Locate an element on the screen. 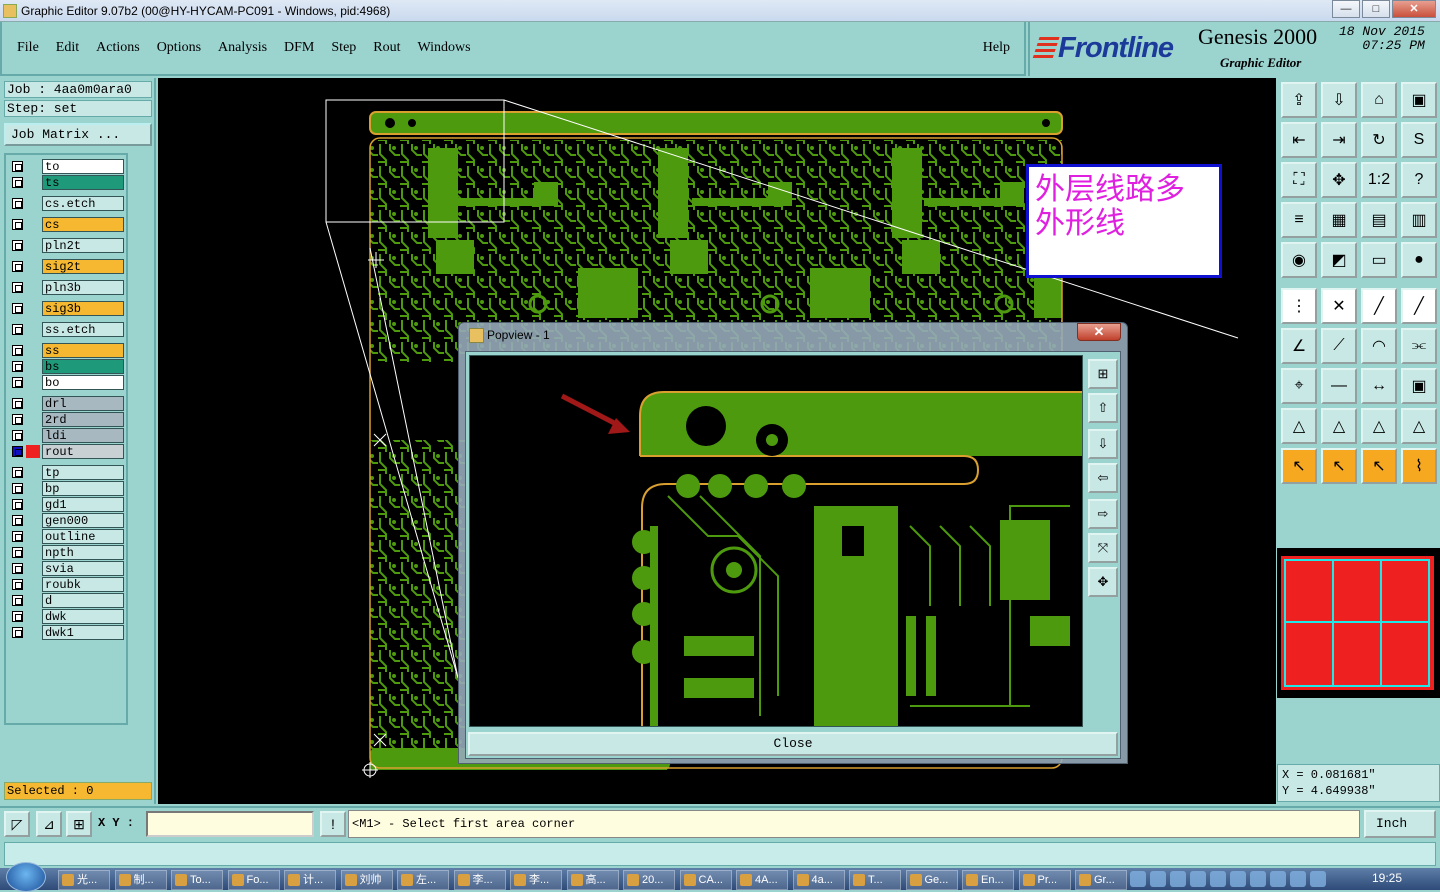 Image resolution: width=1440 pixels, height=892 pixels. layer-name: ldi is located at coordinates (83, 435).